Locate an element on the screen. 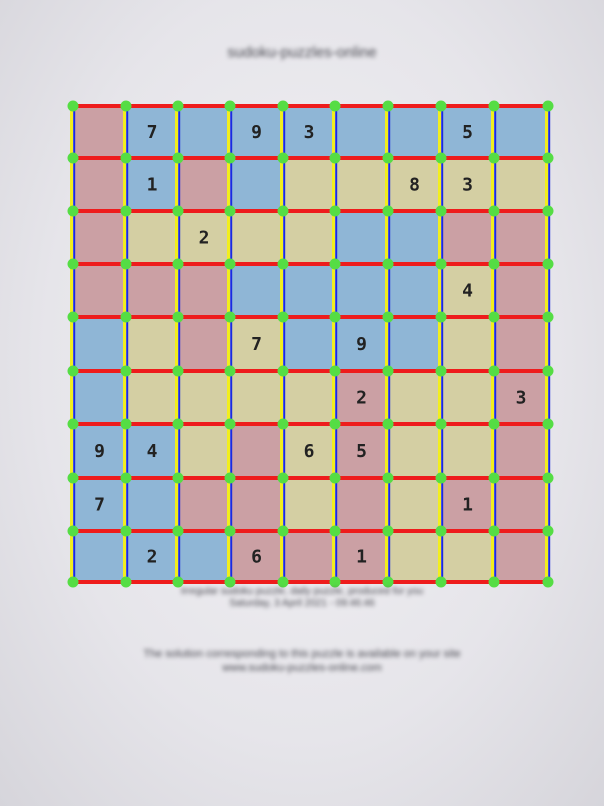 The width and height of the screenshot is (604, 806). cell-r5c5 is located at coordinates (309, 344).